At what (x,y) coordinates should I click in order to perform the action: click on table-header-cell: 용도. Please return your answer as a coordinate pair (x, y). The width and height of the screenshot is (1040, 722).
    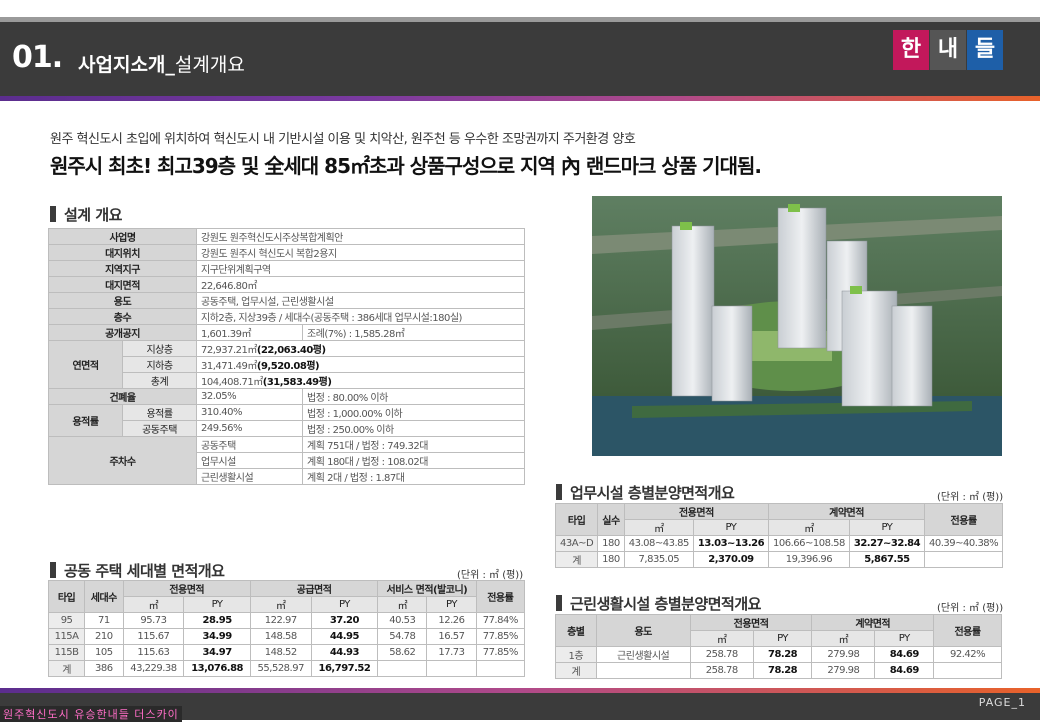
    Looking at the image, I should click on (122, 300).